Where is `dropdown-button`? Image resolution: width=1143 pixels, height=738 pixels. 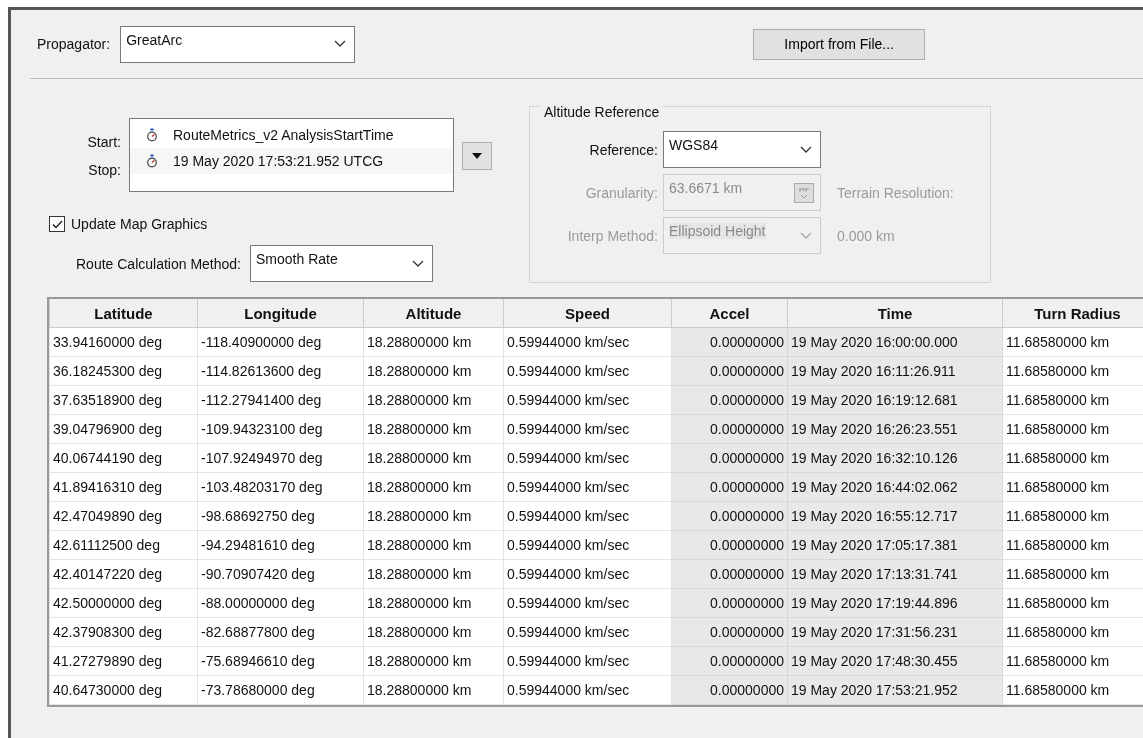 dropdown-button is located at coordinates (477, 156).